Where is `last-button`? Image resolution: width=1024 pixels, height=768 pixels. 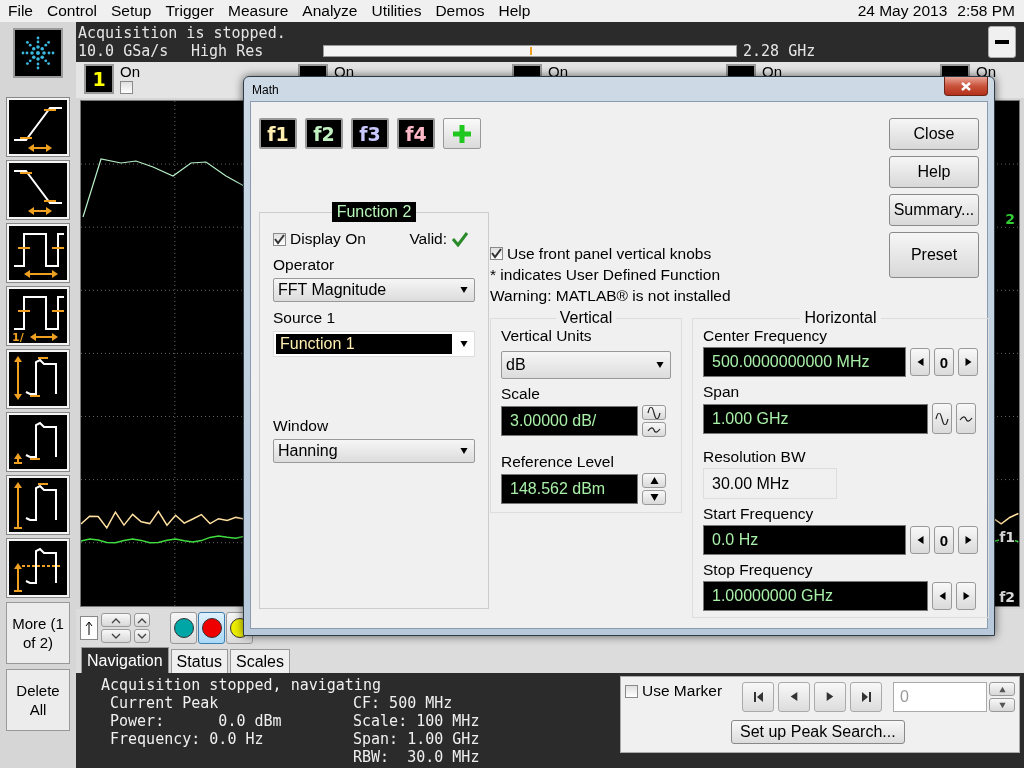
last-button is located at coordinates (866, 697).